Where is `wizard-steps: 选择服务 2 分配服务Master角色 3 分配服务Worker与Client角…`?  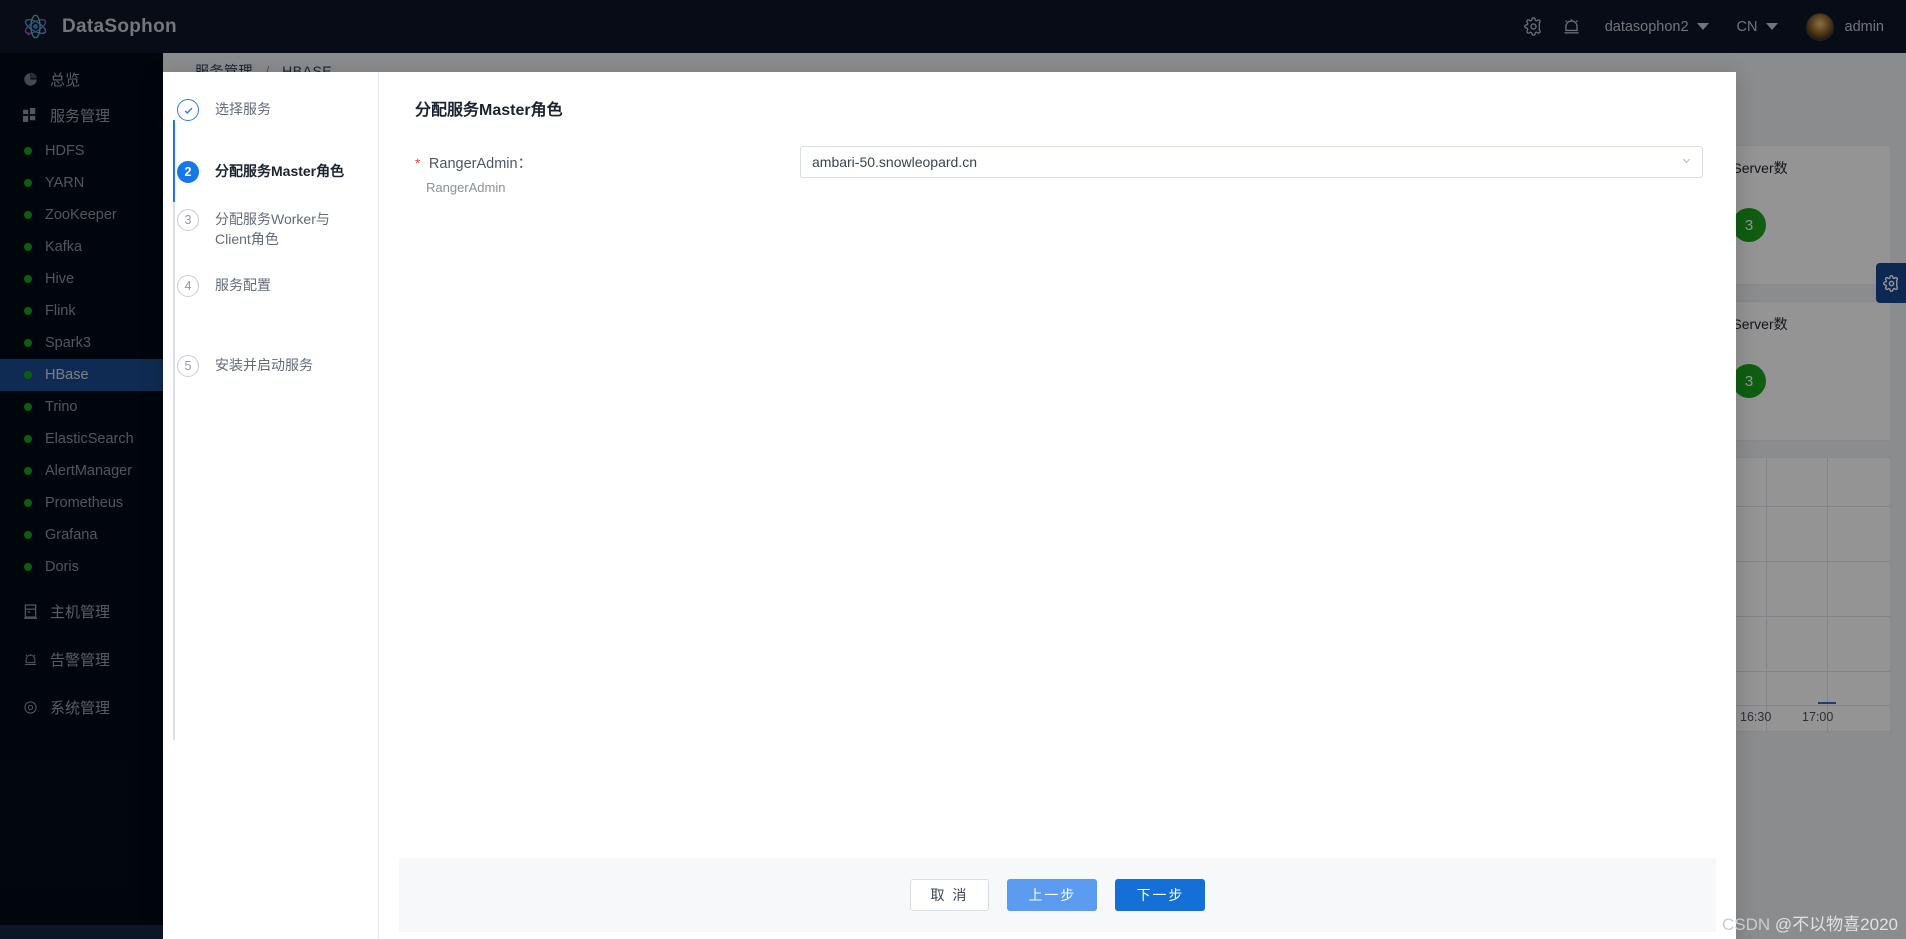 wizard-steps: 选择服务 2 分配服务Master角色 3 分配服务Worker与Client角… is located at coordinates (271, 505).